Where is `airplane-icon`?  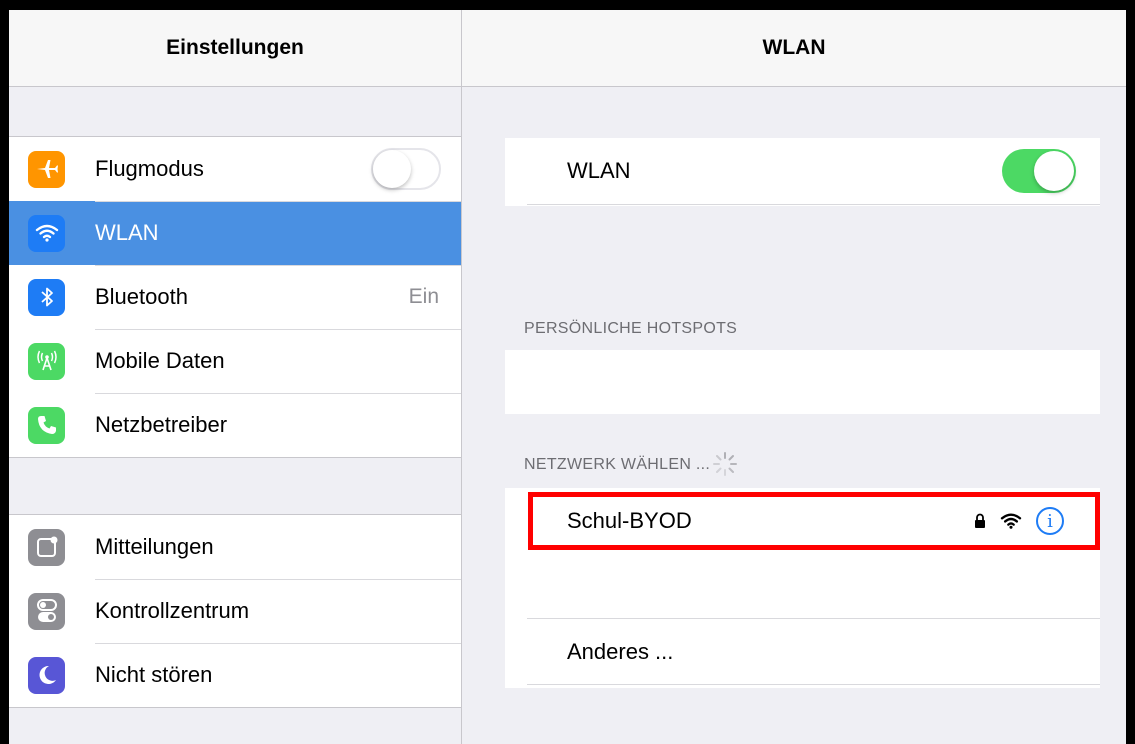
airplane-icon is located at coordinates (46, 169).